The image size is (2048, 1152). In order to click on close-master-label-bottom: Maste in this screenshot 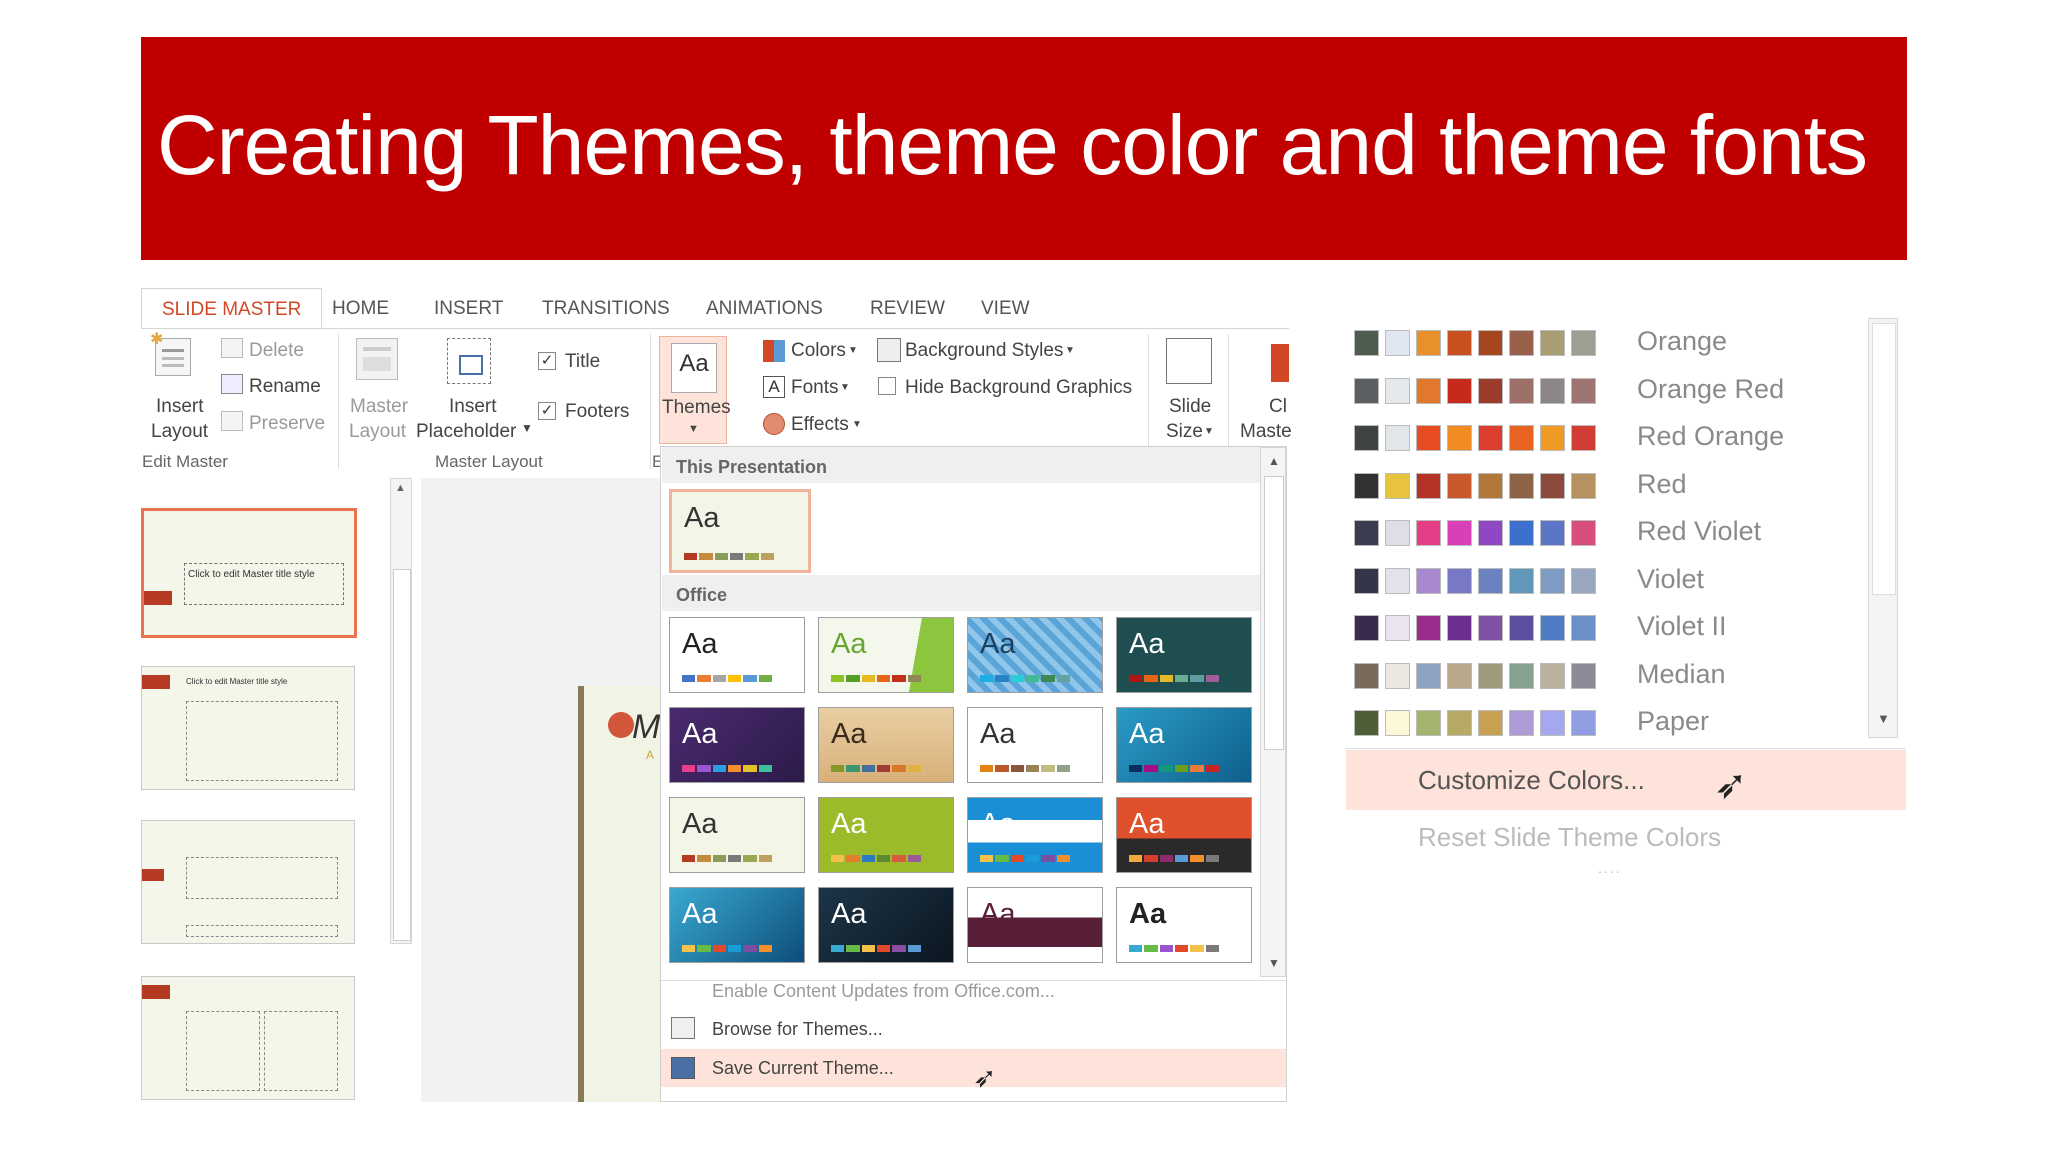, I will do `click(1266, 432)`.